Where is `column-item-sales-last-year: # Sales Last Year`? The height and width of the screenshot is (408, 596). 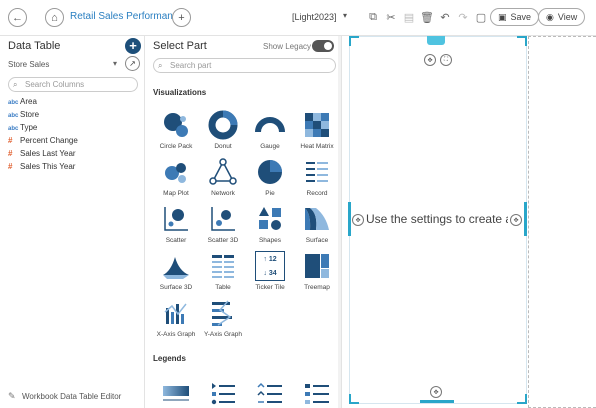
column-item-sales-last-year: # Sales Last Year is located at coordinates (42, 154).